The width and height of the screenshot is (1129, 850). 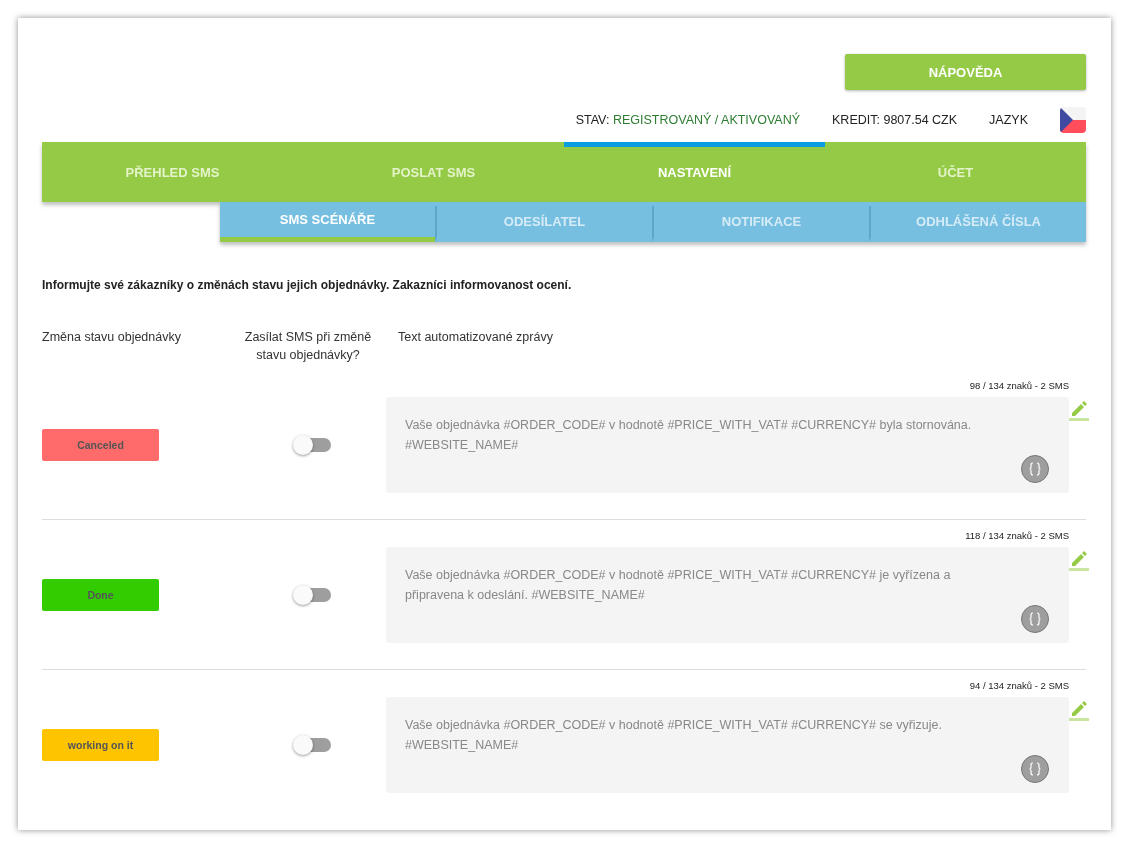 What do you see at coordinates (307, 285) in the screenshot?
I see `intro-text: Informujte své zákazníky o změnách stavu jejich objednávky. Zakazníci informovanost ocení.` at bounding box center [307, 285].